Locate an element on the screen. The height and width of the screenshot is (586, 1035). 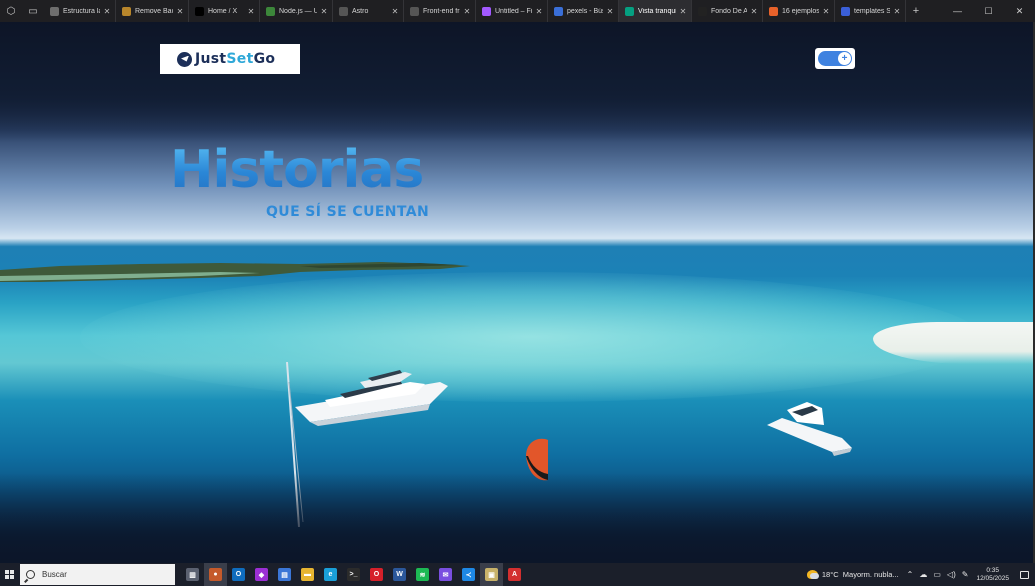
taskbar-app-button: W is located at coordinates (399, 574).